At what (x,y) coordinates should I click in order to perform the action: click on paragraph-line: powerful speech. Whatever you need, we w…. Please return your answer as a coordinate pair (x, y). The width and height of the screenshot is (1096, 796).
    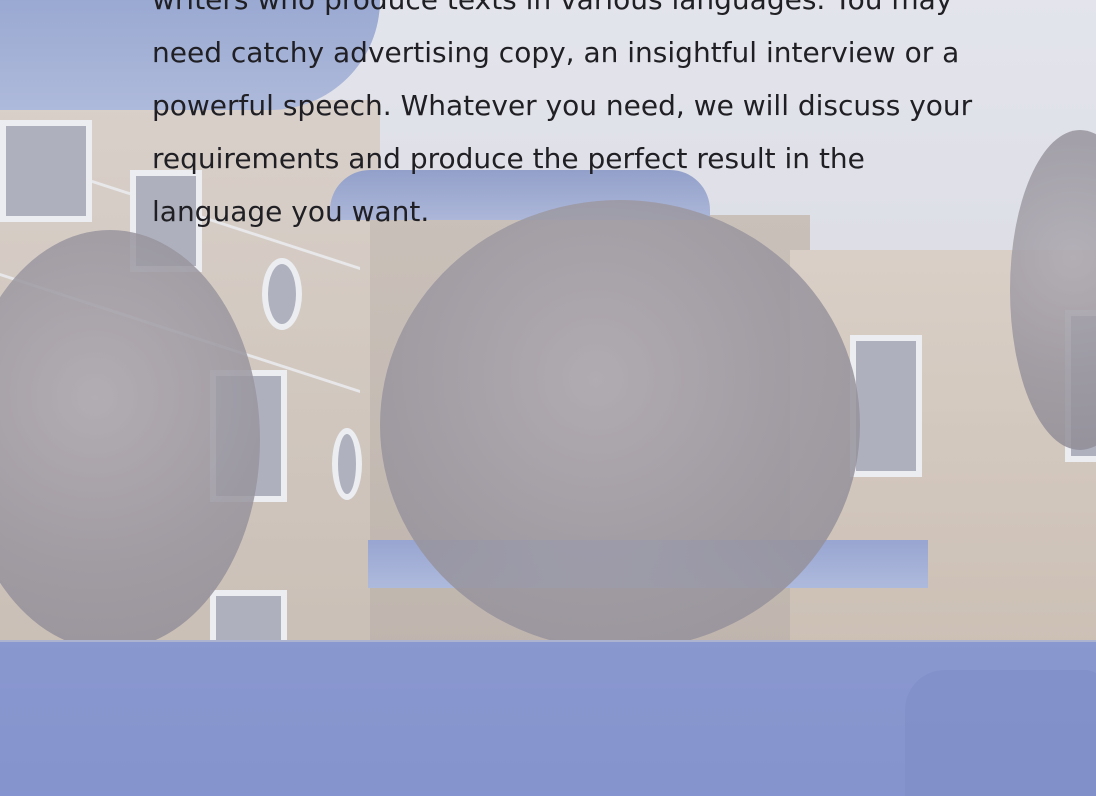
    Looking at the image, I should click on (562, 105).